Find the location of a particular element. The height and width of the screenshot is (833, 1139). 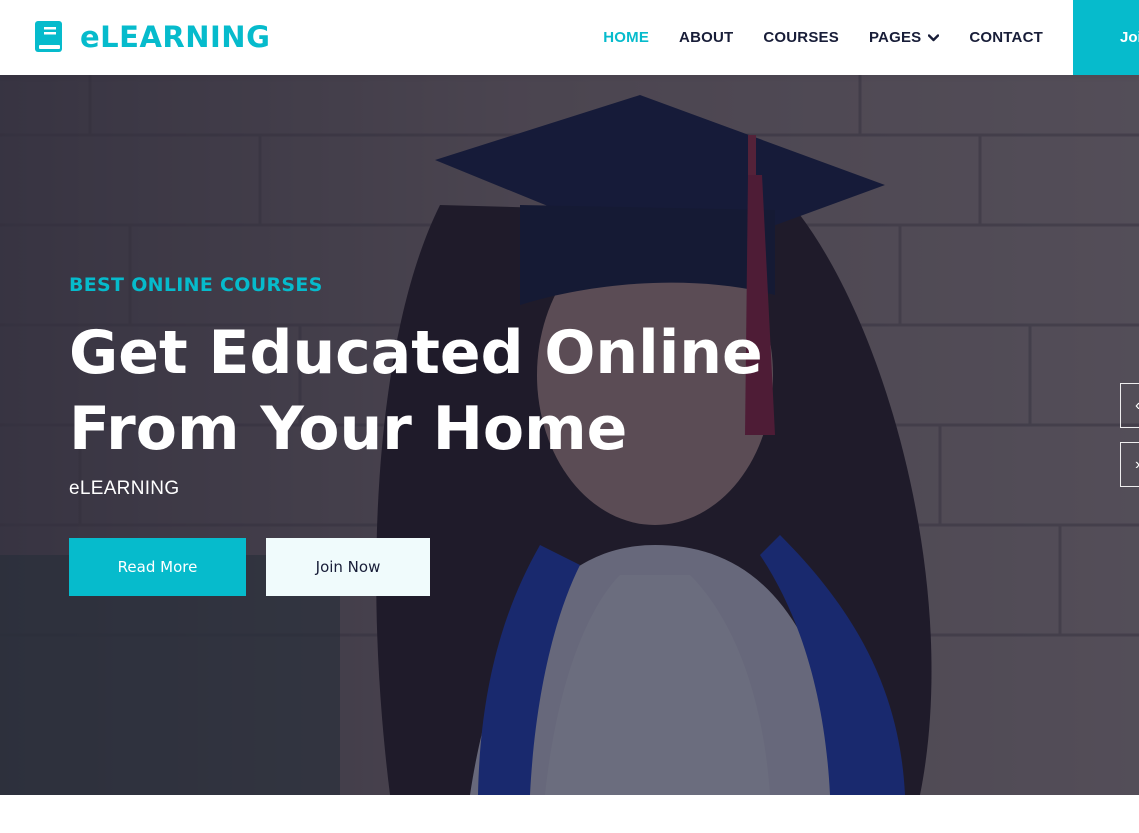

nav-contact: CONTACT is located at coordinates (1006, 37).